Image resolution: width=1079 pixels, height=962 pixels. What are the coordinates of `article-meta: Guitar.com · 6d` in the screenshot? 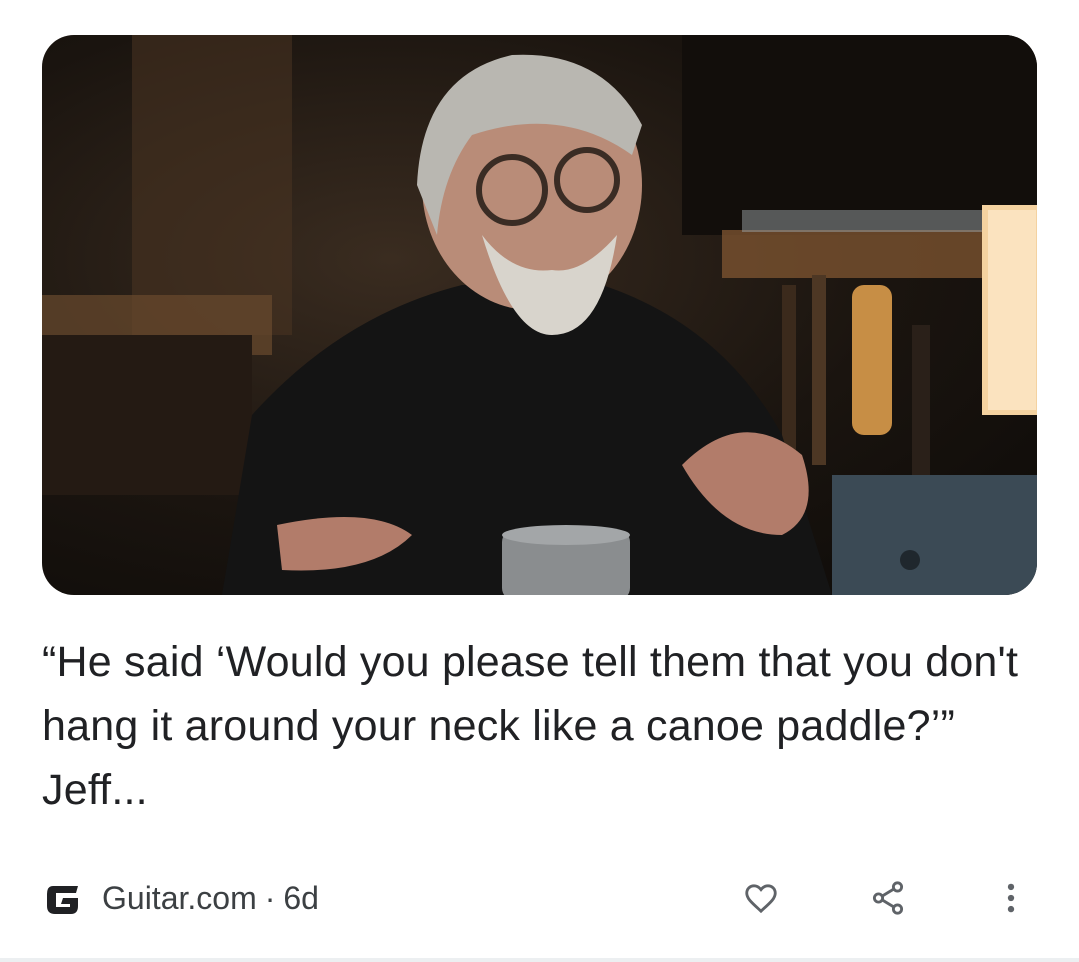 It's located at (180, 898).